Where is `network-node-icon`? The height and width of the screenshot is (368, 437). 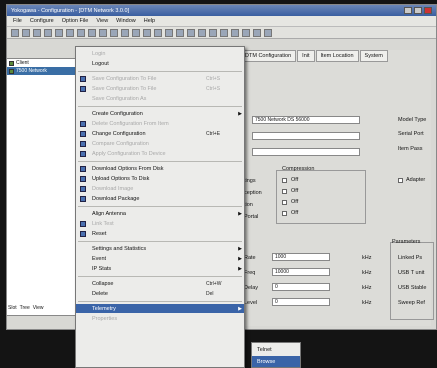 network-node-icon is located at coordinates (11, 63).